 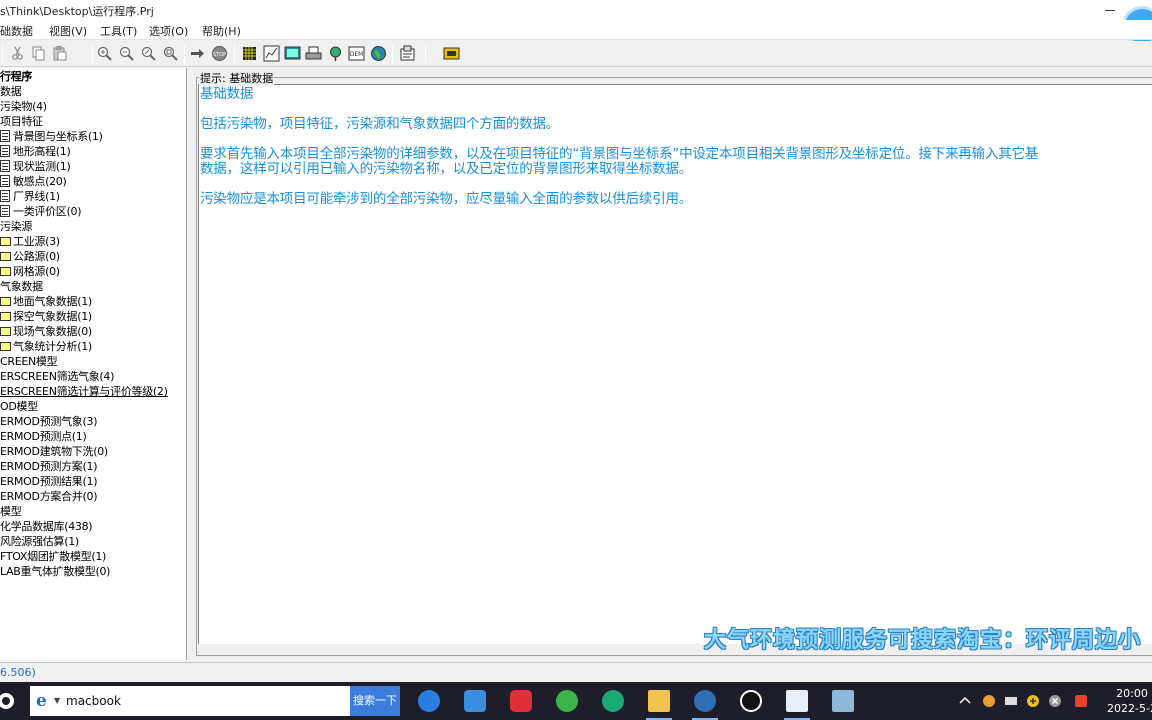 I want to click on tree-item: ERMOD预测方案(1), so click(x=93, y=466).